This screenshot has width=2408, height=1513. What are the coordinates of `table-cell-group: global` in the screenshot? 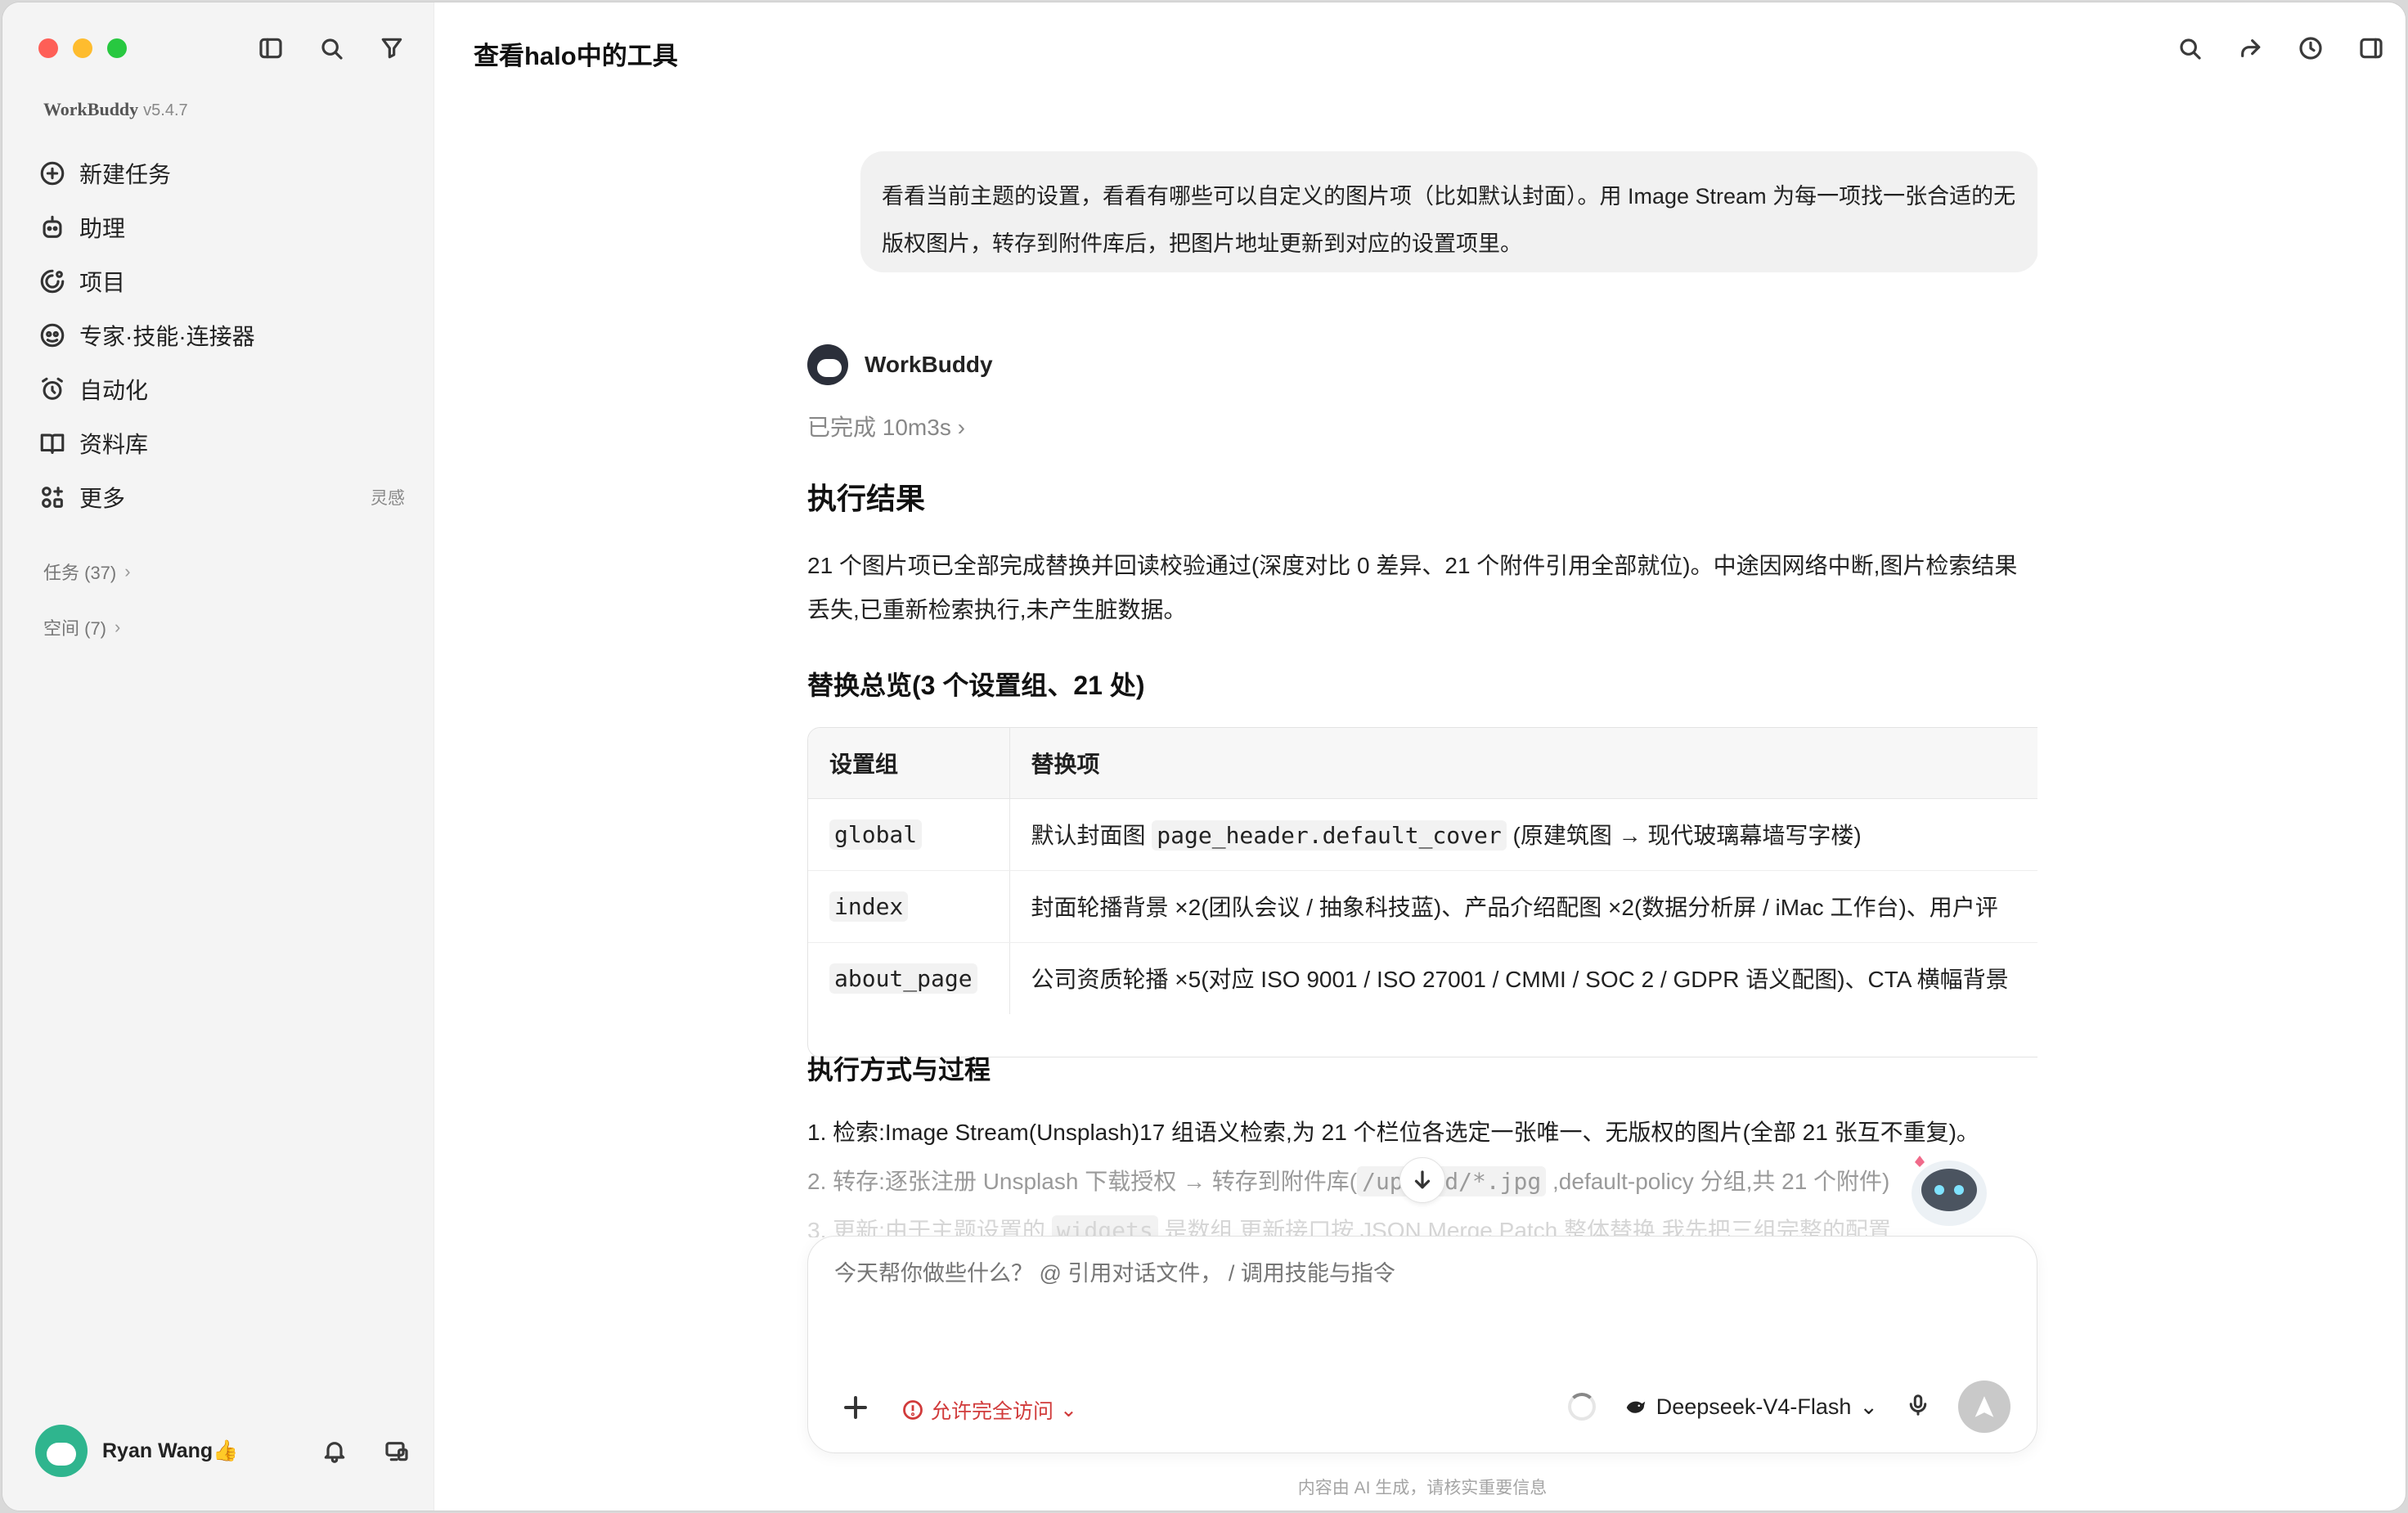 It's located at (909, 834).